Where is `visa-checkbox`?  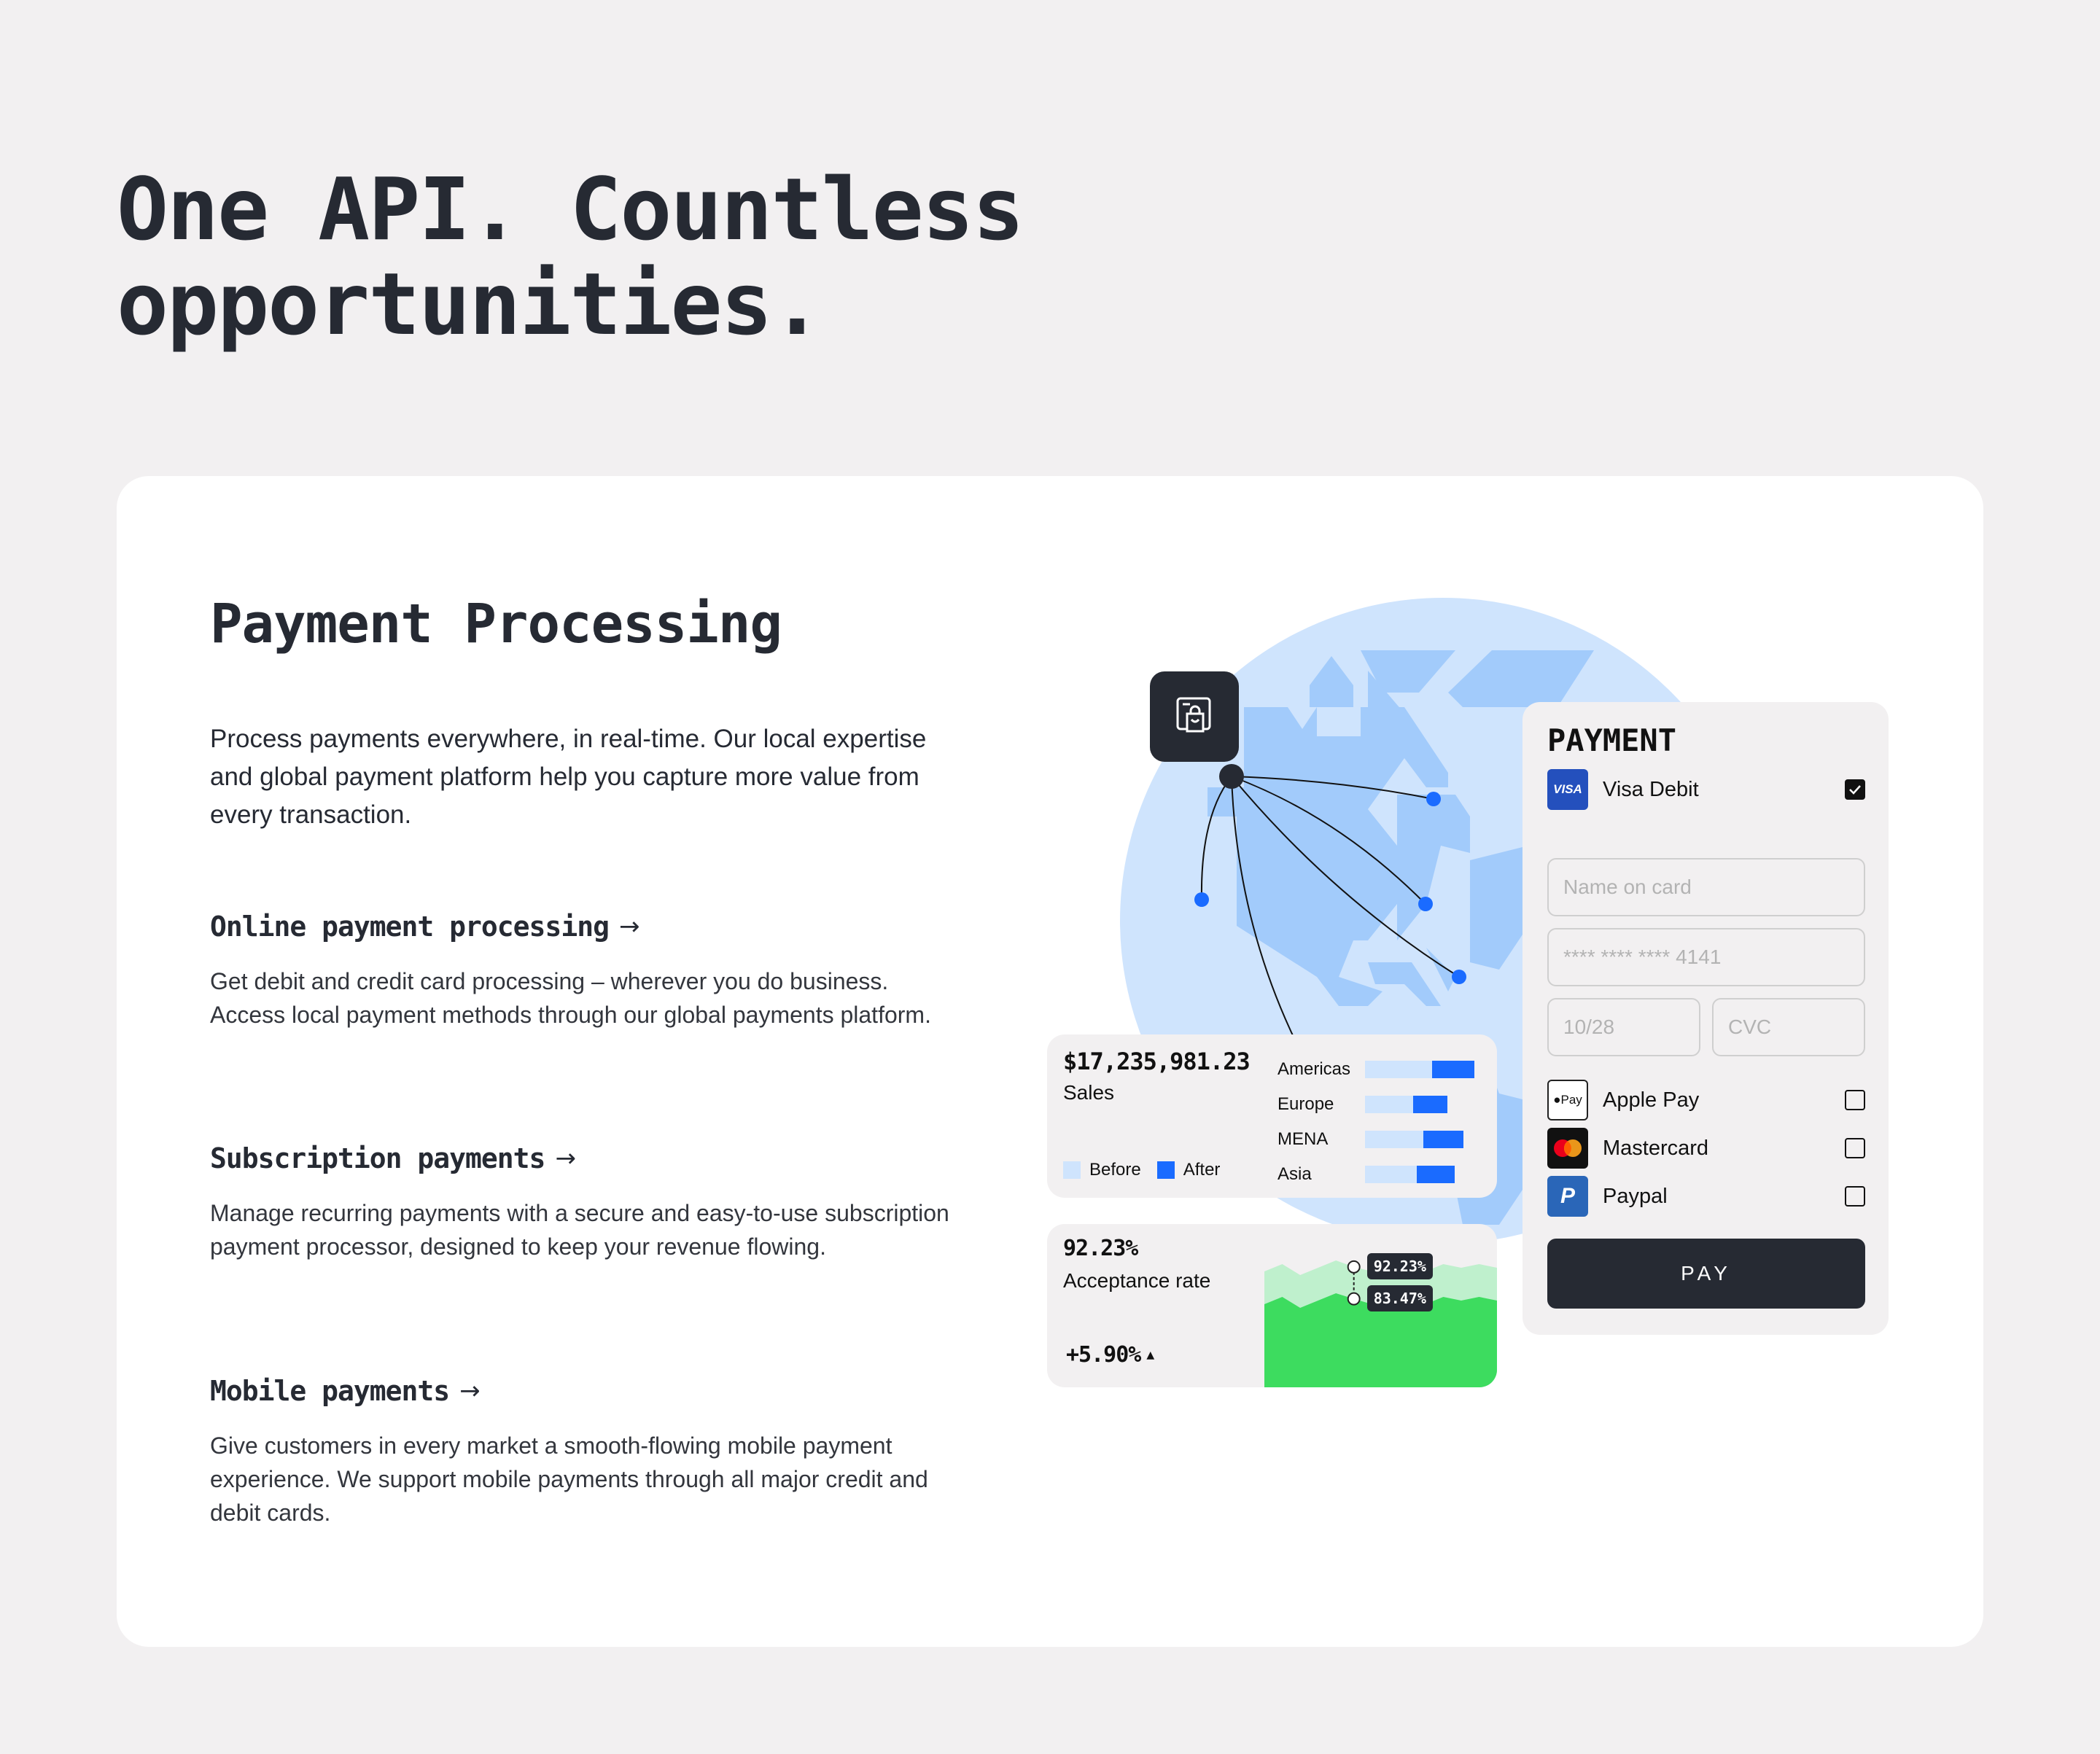
visa-checkbox is located at coordinates (1855, 789).